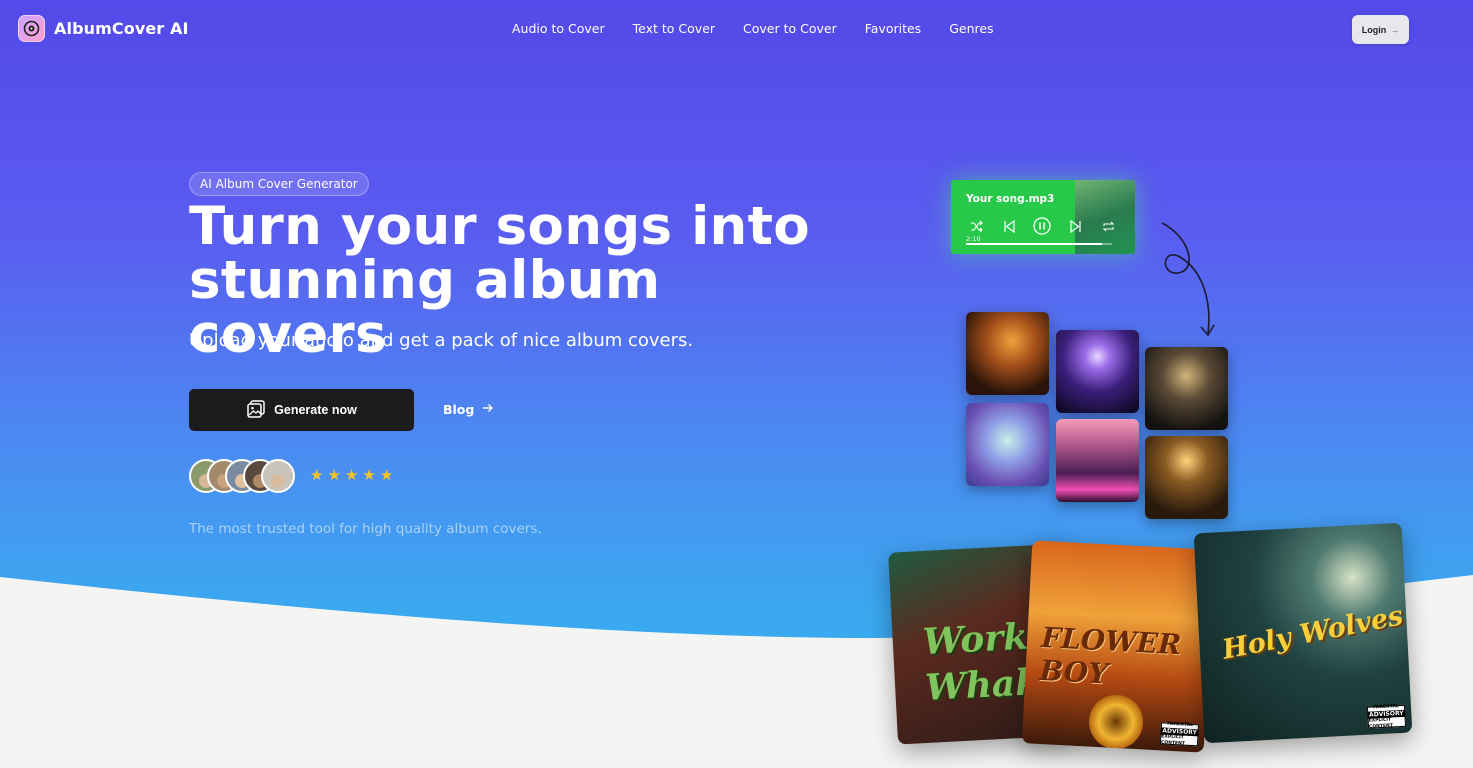 Image resolution: width=1473 pixels, height=768 pixels. Describe the element at coordinates (1312, 633) in the screenshot. I see `cover-title: Holy Wolves` at that location.